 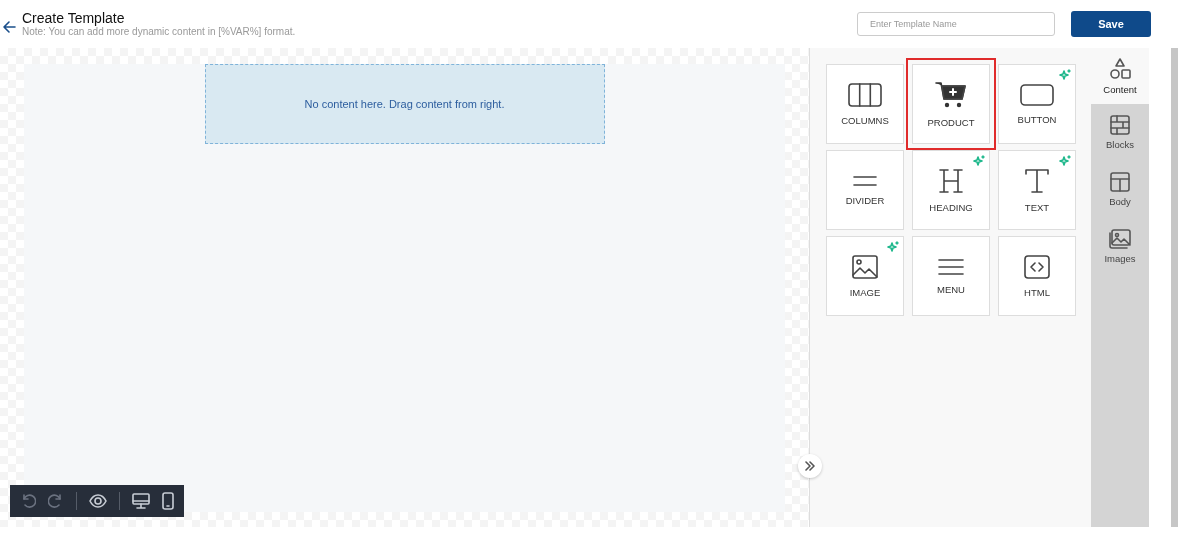 I want to click on eye-icon, so click(x=98, y=501).